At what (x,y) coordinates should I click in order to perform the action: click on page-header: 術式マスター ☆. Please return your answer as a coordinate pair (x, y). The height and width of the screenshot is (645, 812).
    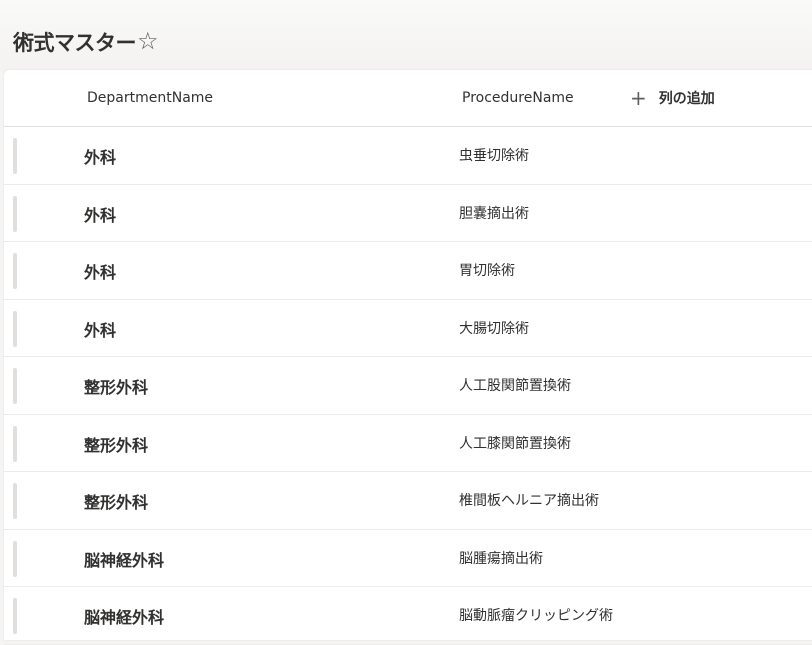
    Looking at the image, I should click on (406, 36).